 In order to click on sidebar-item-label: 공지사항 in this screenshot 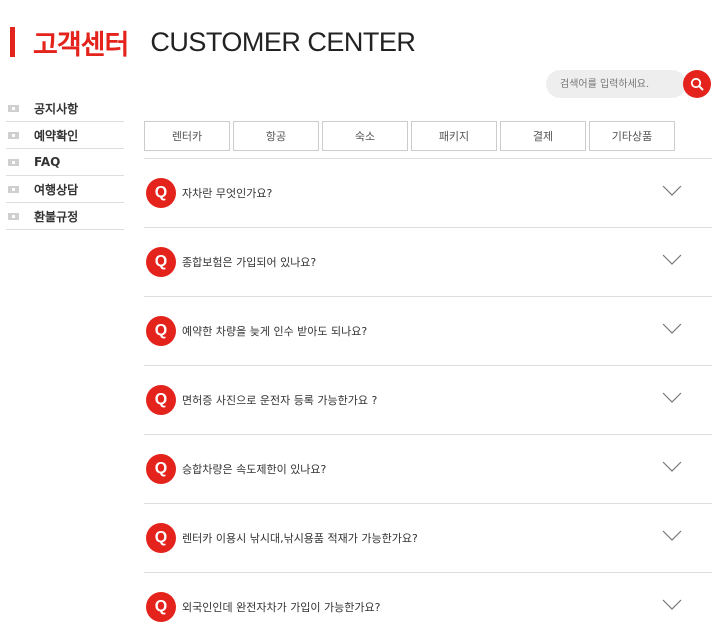, I will do `click(56, 108)`.